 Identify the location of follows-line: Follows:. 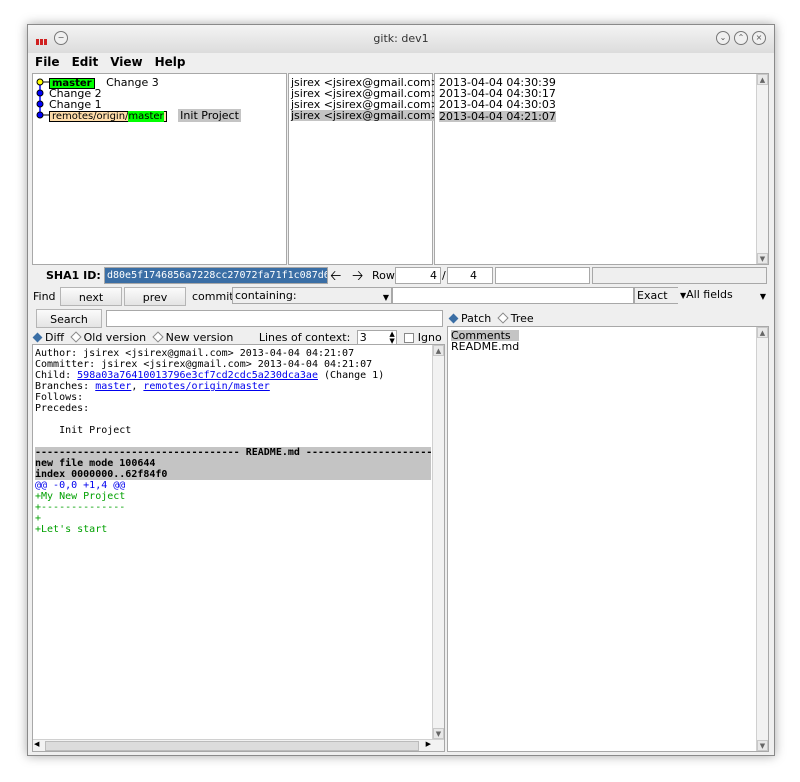
(59, 397).